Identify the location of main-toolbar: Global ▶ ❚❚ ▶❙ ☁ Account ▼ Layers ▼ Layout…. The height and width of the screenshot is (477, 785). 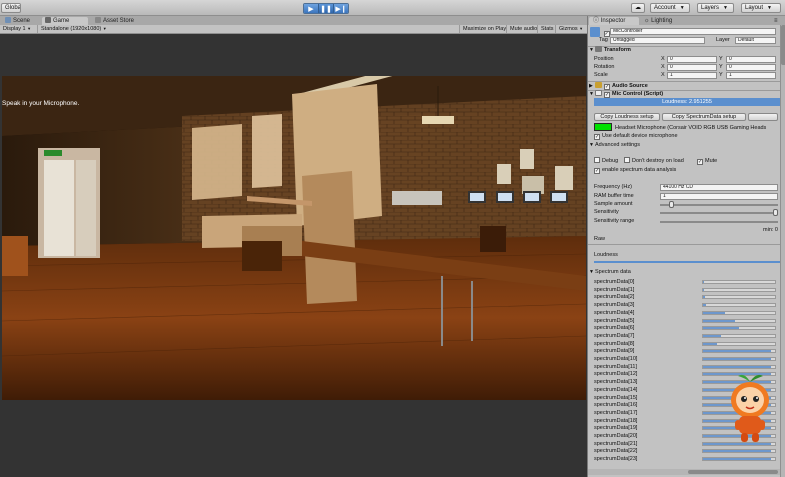
(392, 8).